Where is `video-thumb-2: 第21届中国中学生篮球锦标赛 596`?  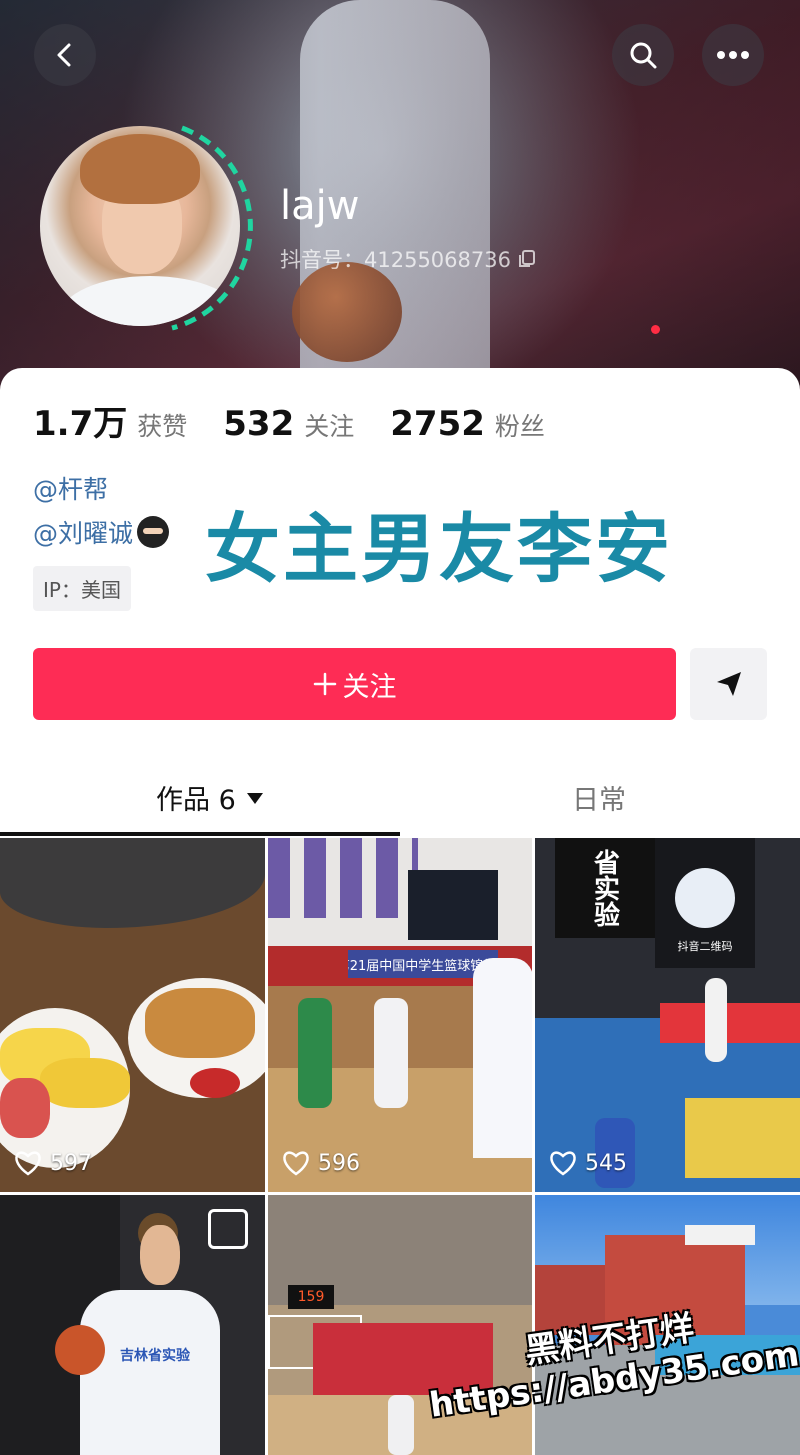 video-thumb-2: 第21届中国中学生篮球锦标赛 596 is located at coordinates (400, 1015).